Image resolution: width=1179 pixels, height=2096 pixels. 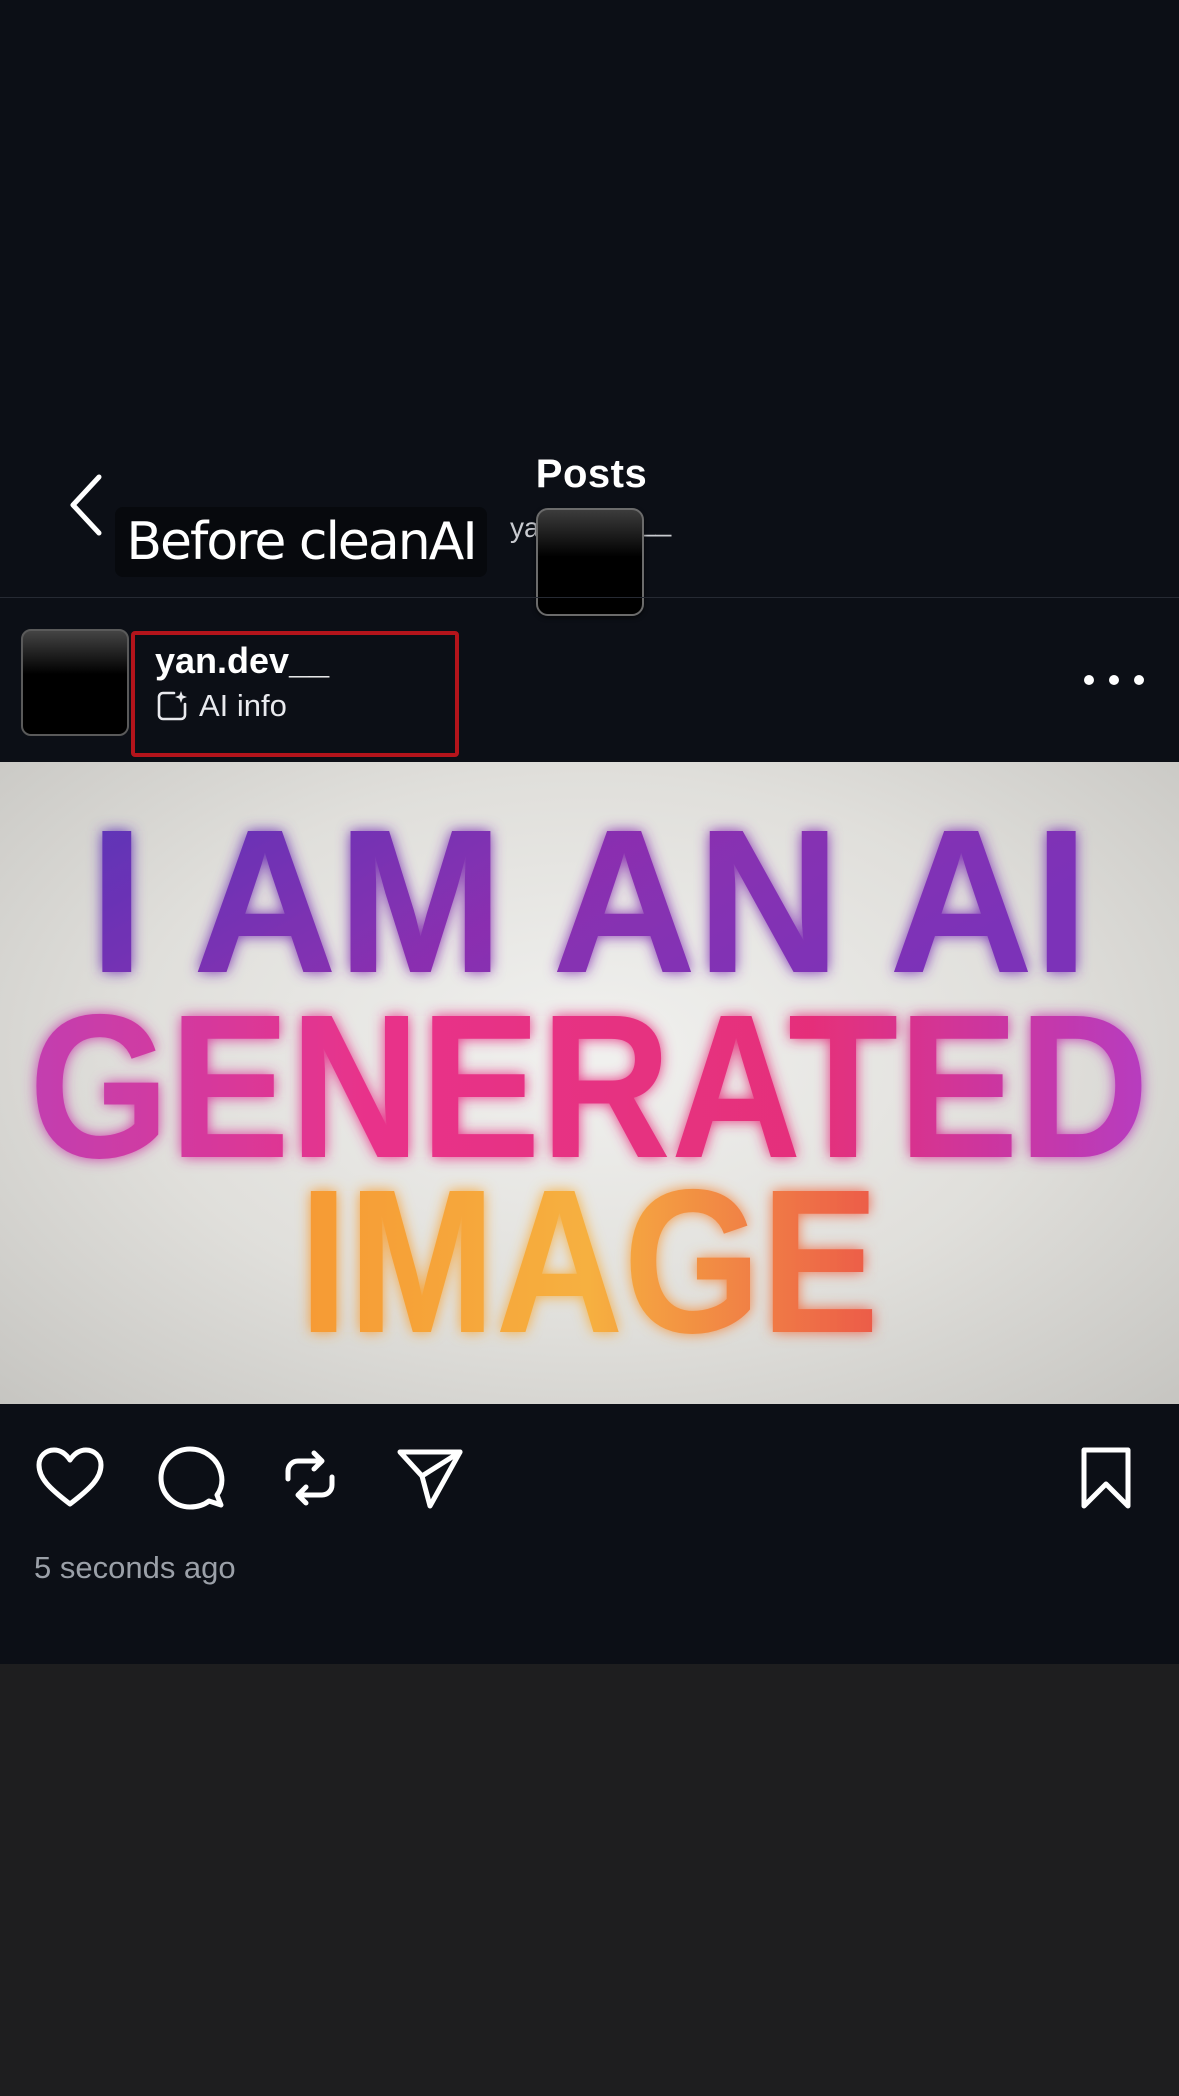 What do you see at coordinates (591, 474) in the screenshot?
I see `page-title: Posts` at bounding box center [591, 474].